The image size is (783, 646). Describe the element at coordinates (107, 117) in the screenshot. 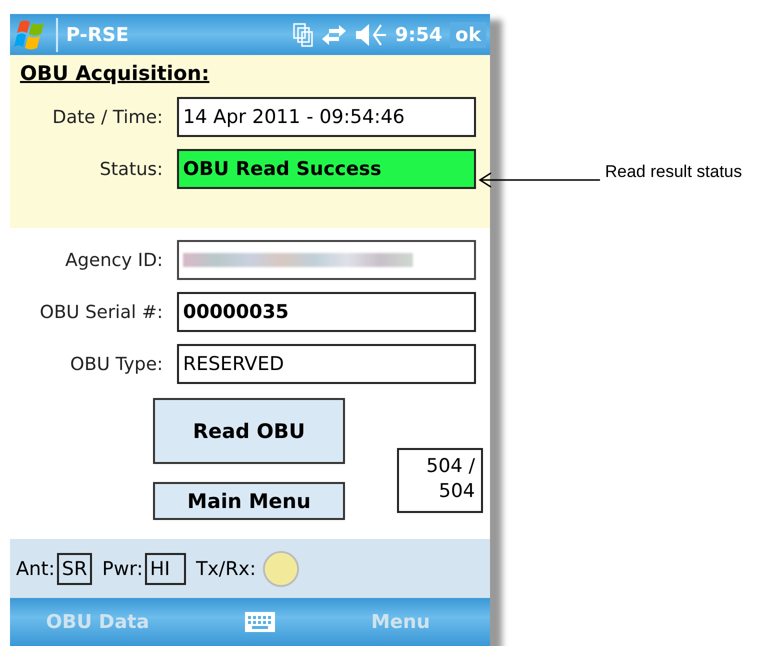

I see `field-label: Date / Time:` at that location.